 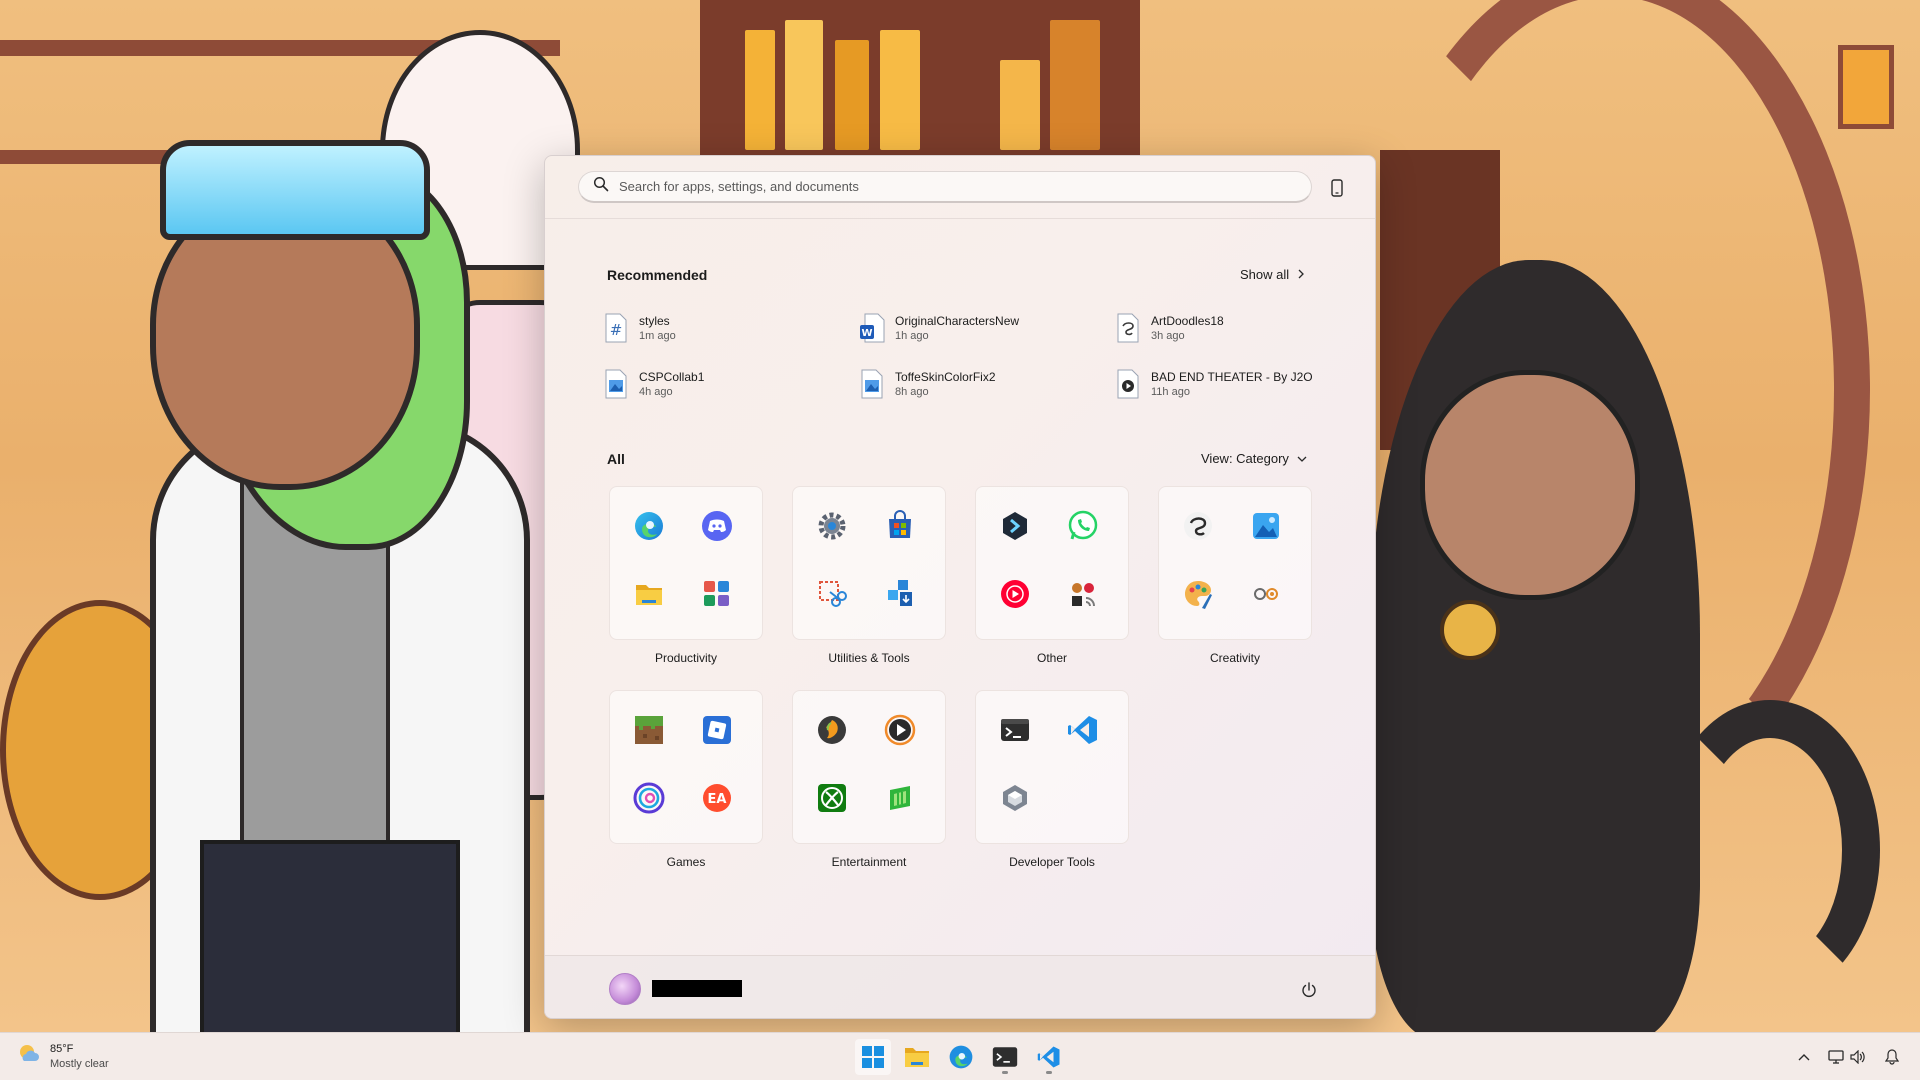 What do you see at coordinates (832, 798) in the screenshot?
I see `xbox-icon` at bounding box center [832, 798].